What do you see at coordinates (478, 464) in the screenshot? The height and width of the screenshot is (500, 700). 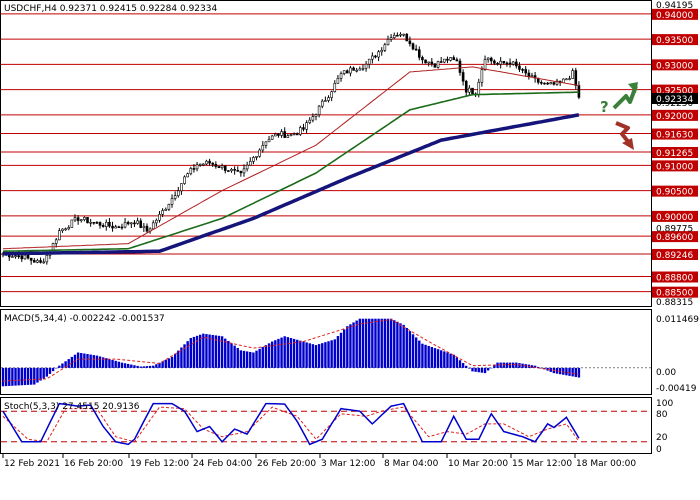 I see `time-label: 10 Mar 20:00` at bounding box center [478, 464].